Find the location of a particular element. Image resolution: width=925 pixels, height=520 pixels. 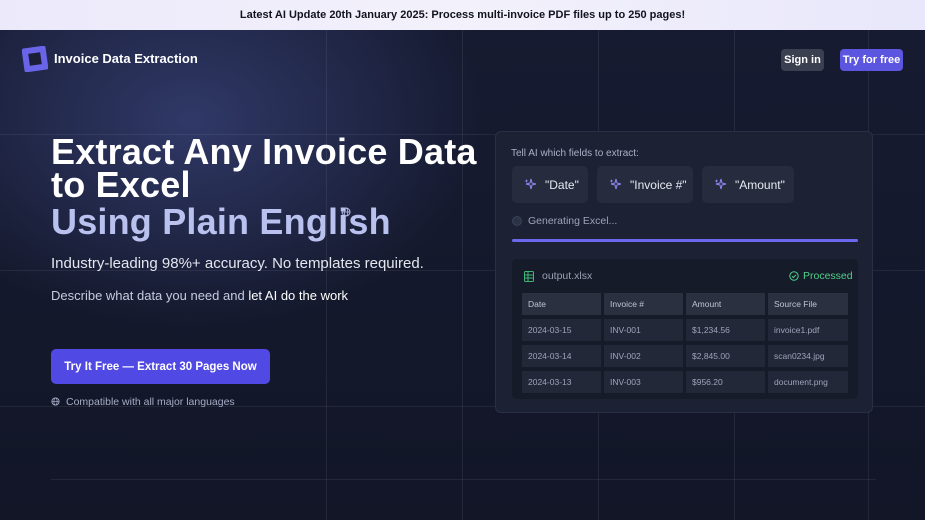

column-header-amount: Amount is located at coordinates (725, 304).